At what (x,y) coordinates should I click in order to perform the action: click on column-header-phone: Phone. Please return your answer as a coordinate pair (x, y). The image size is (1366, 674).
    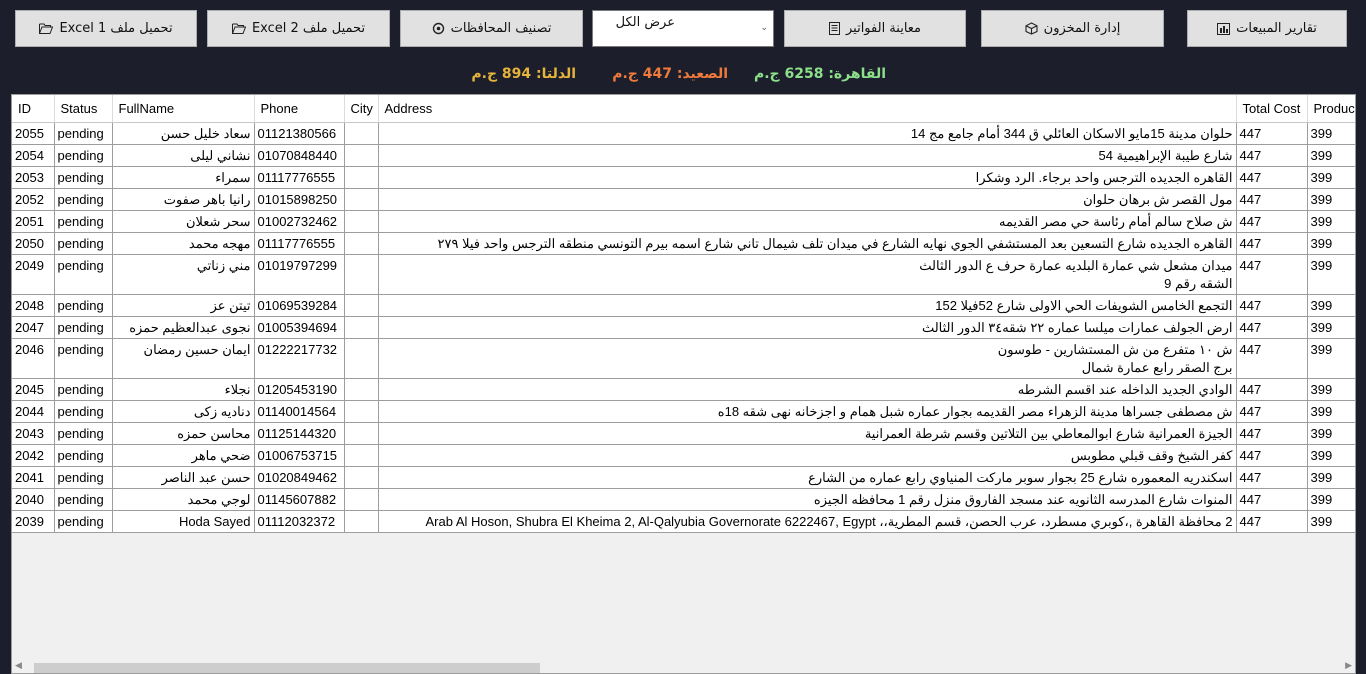
    Looking at the image, I should click on (299, 109).